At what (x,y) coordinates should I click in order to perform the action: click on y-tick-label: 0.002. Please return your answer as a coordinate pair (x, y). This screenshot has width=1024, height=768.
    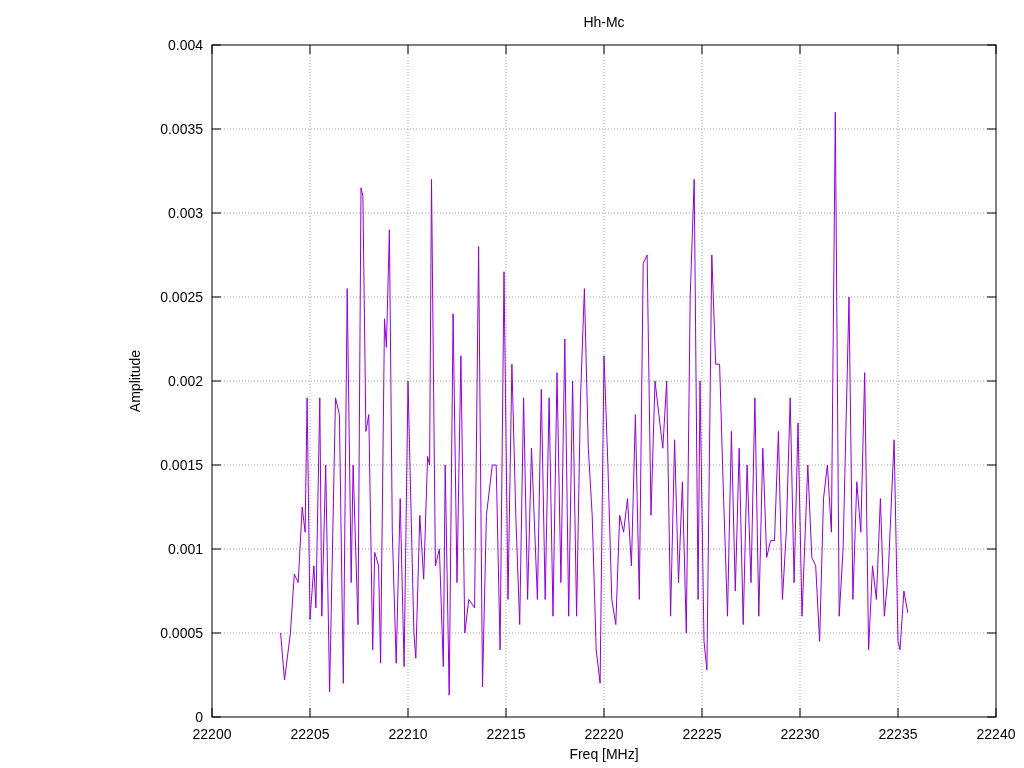
    Looking at the image, I should click on (185, 381).